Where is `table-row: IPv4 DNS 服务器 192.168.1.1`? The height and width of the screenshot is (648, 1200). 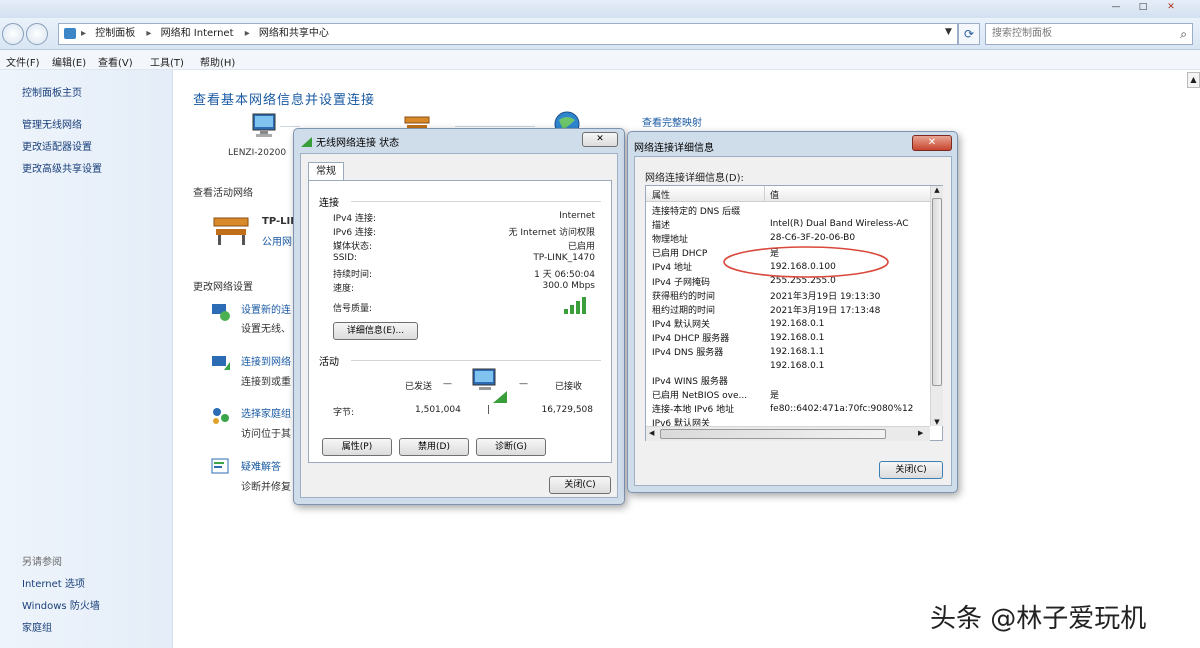 table-row: IPv4 DNS 服务器 192.168.1.1 is located at coordinates (781, 352).